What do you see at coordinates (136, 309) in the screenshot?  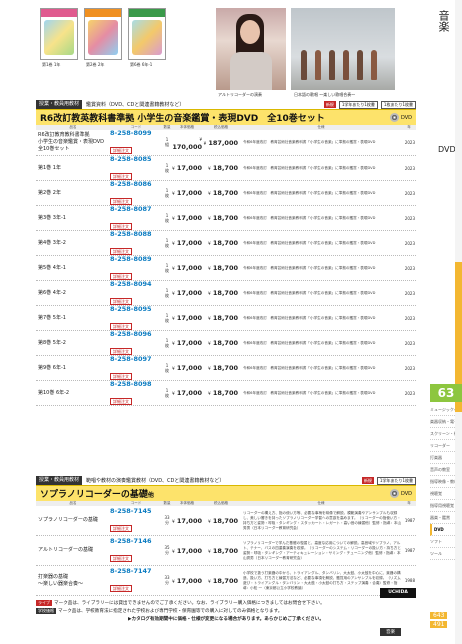 I see `product-code: 8-258-8095` at bounding box center [136, 309].